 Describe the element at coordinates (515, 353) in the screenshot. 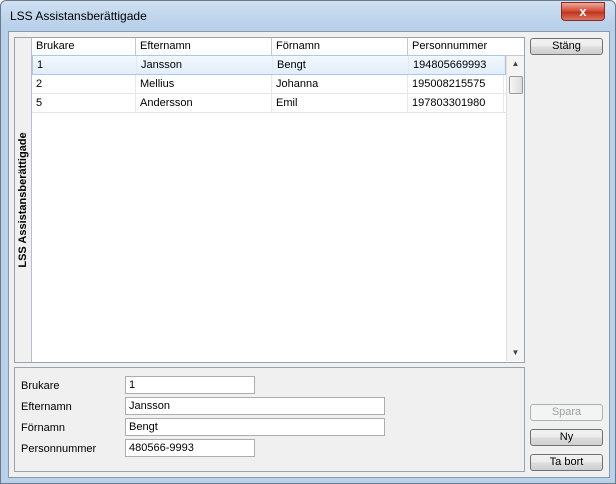

I see `scroll-down-icon: ▼` at that location.